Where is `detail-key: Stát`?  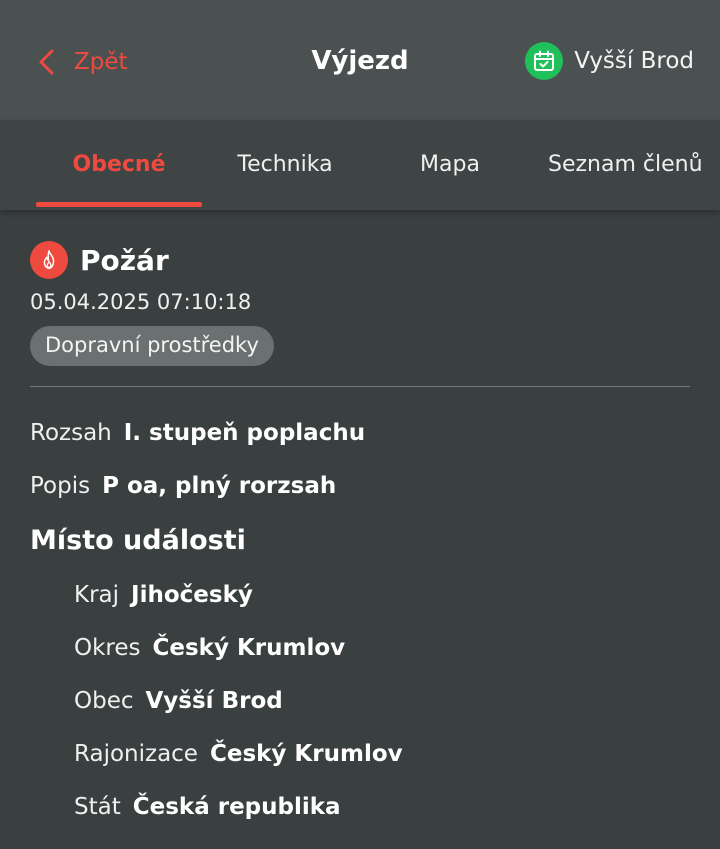 detail-key: Stát is located at coordinates (97, 806).